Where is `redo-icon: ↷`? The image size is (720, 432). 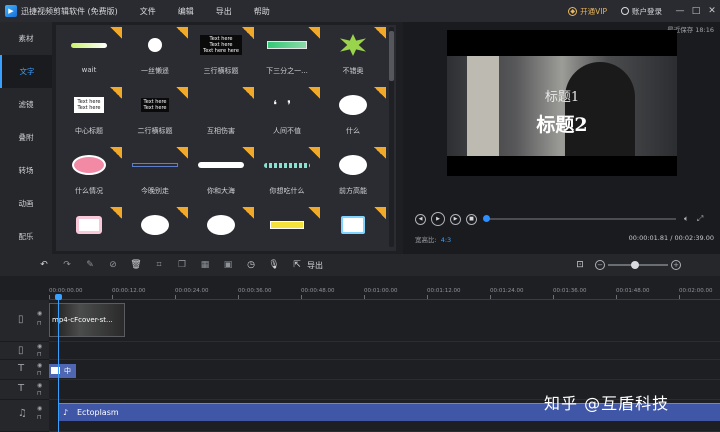
redo-icon: ↷ is located at coordinates (67, 265).